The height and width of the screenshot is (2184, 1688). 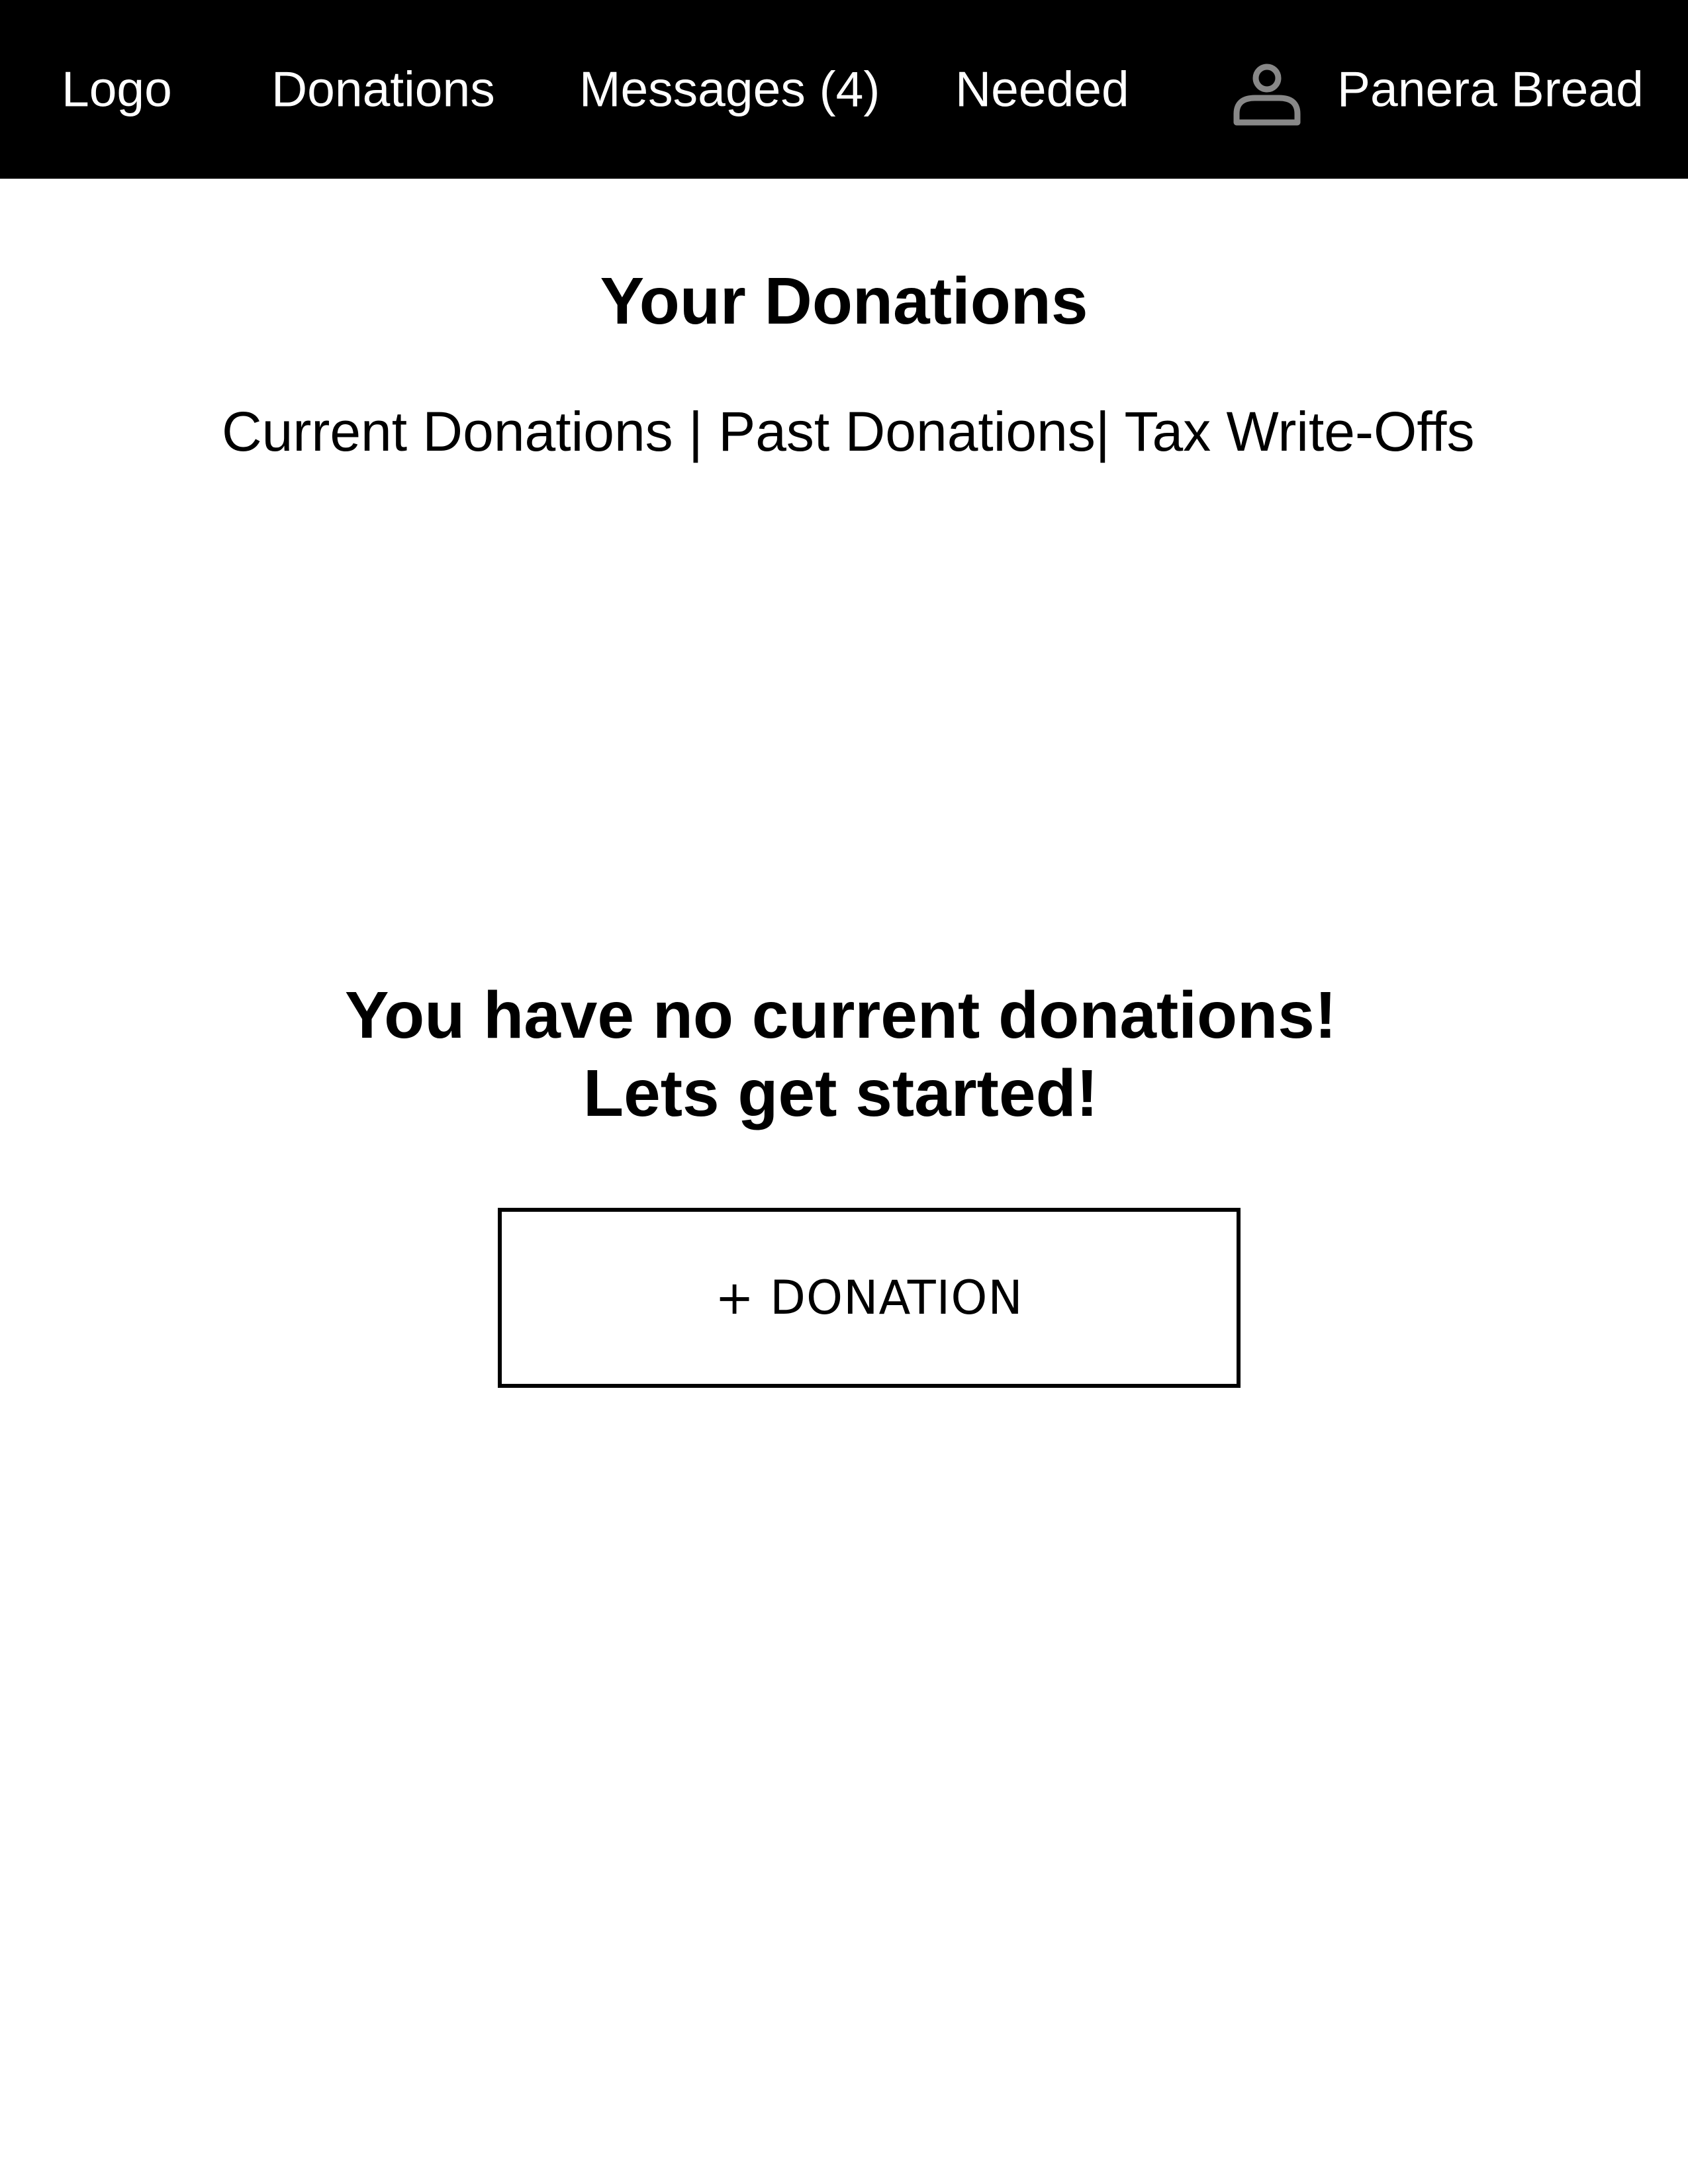 What do you see at coordinates (383, 89) in the screenshot?
I see `nav-donations: Donations` at bounding box center [383, 89].